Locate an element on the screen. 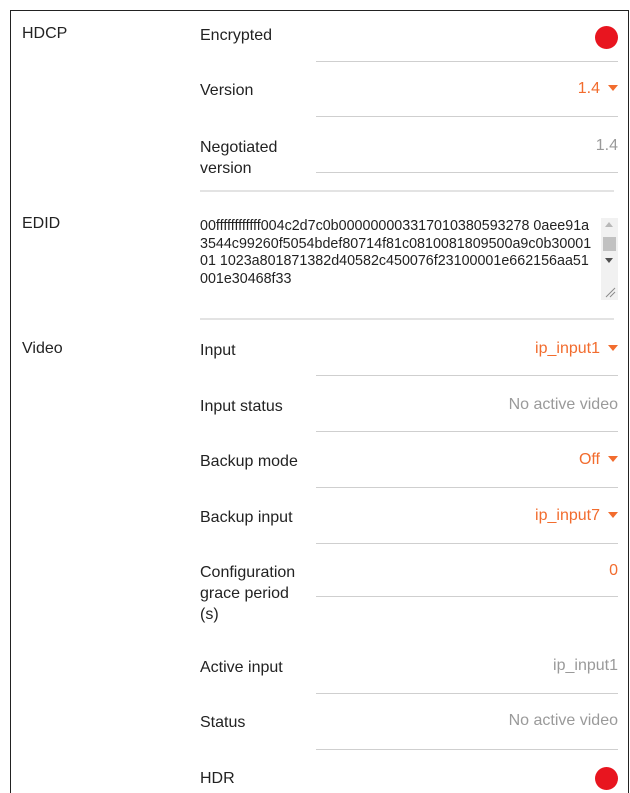 The image size is (630, 793). backup-input-select: ip_input7 is located at coordinates (576, 516).